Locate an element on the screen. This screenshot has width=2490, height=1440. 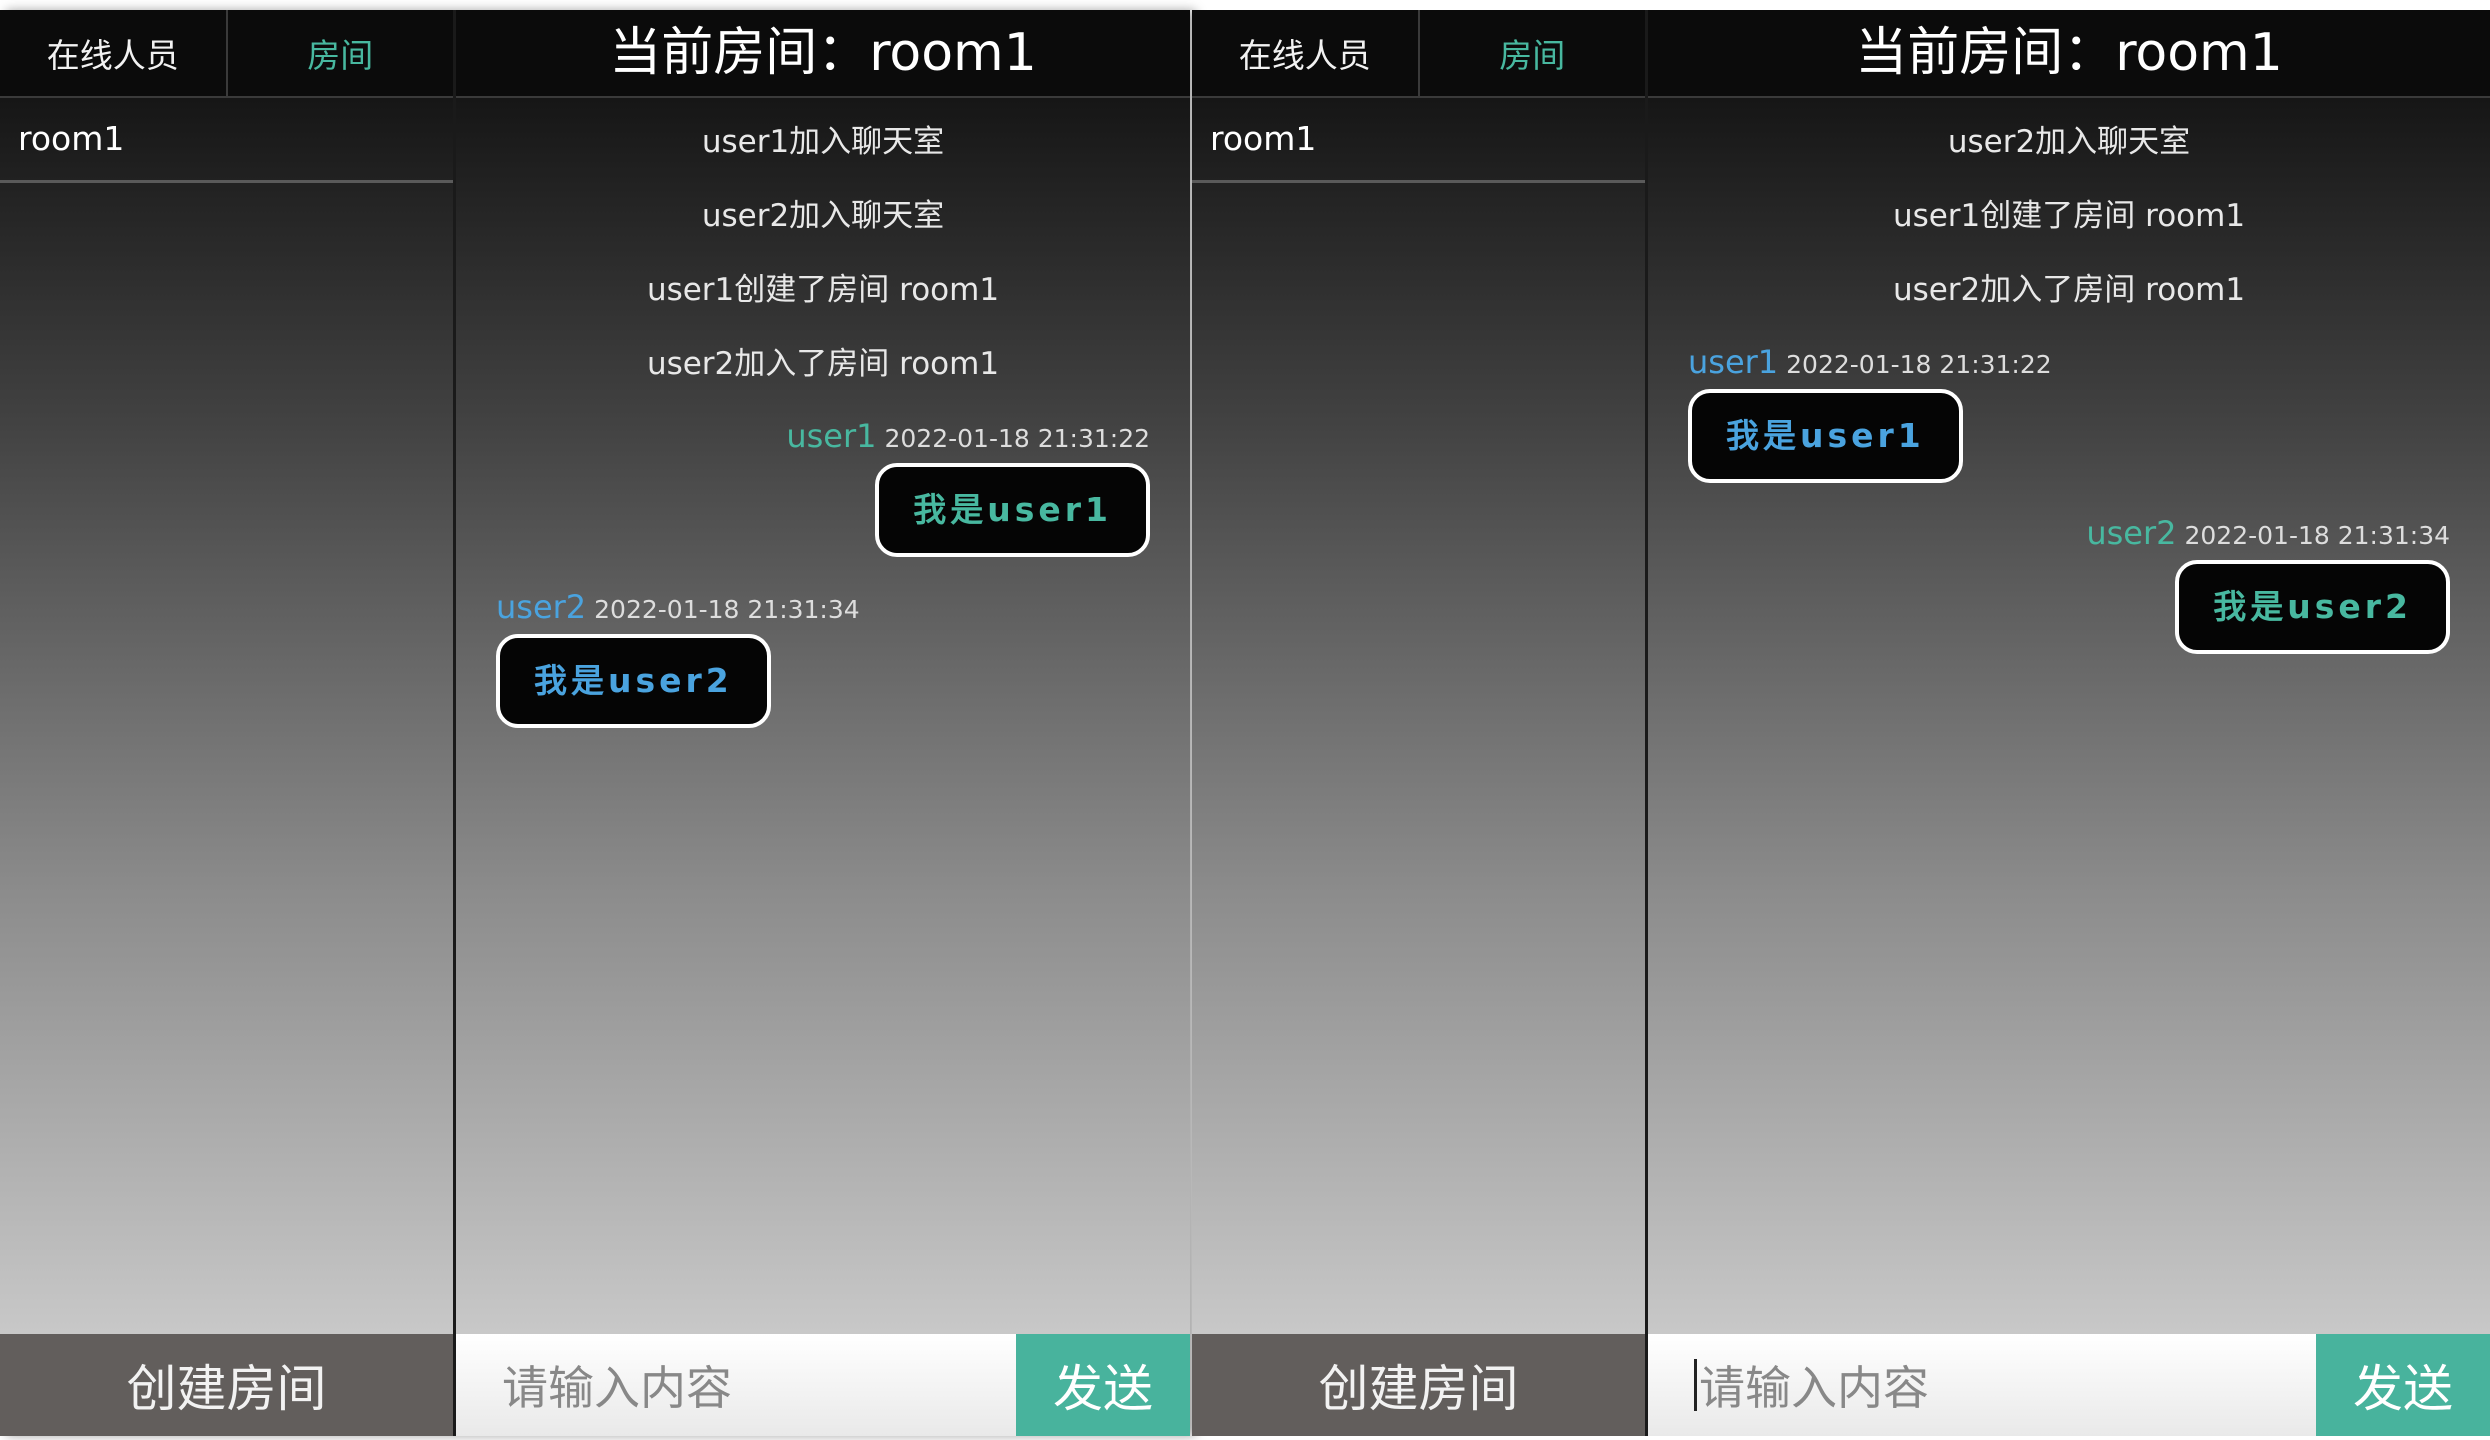
chat-message-other: user1 2022-01-18 21:31:22 我是user1 is located at coordinates (2069, 412).